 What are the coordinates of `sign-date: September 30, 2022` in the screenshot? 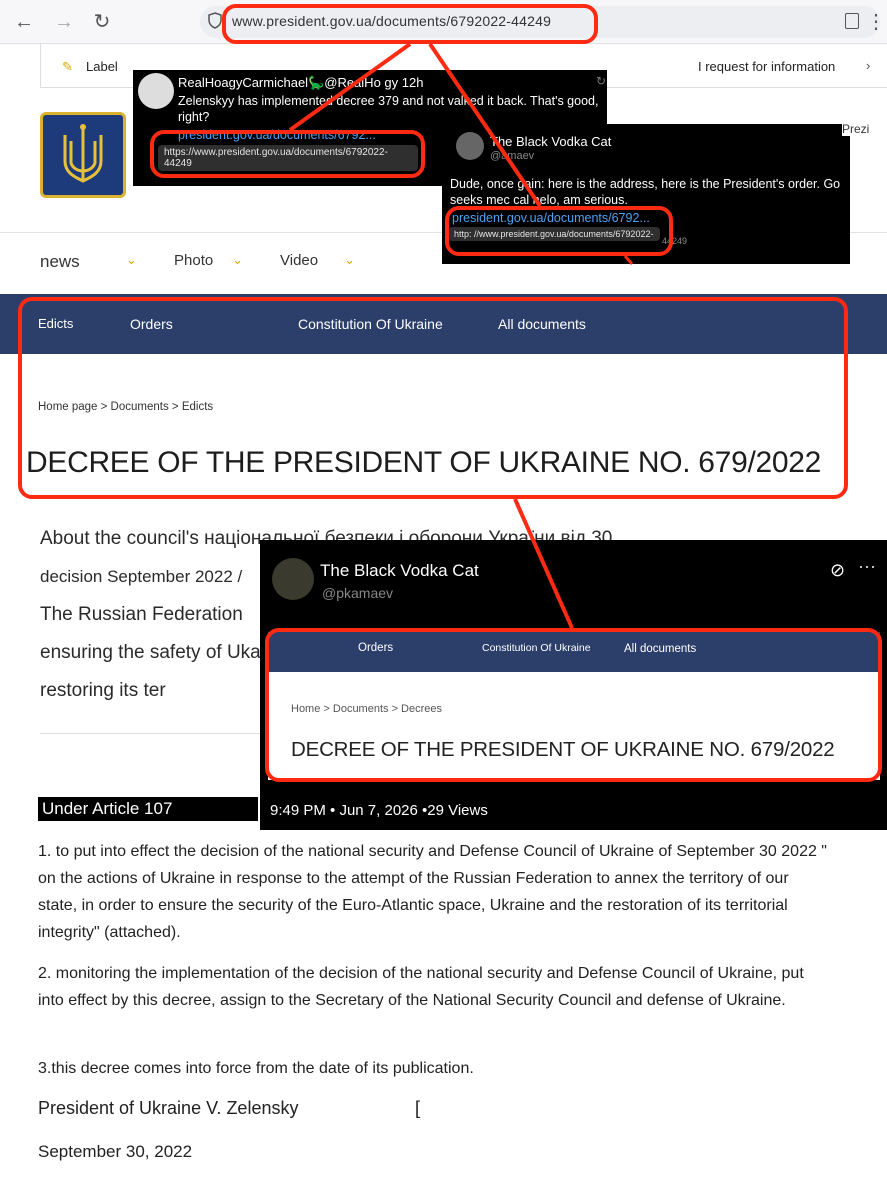 It's located at (115, 1151).